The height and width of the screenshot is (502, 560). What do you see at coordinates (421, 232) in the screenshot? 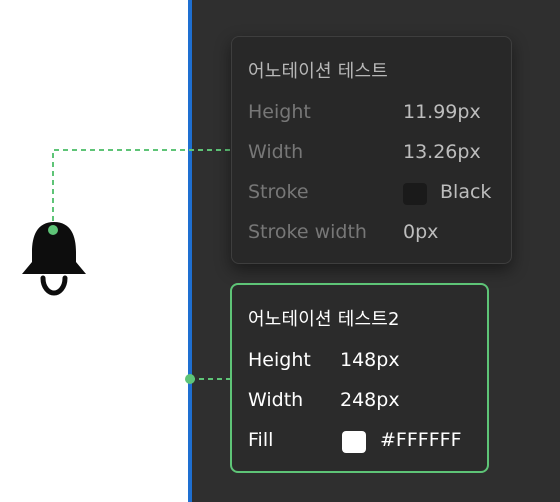
I see `row-value: 0px` at bounding box center [421, 232].